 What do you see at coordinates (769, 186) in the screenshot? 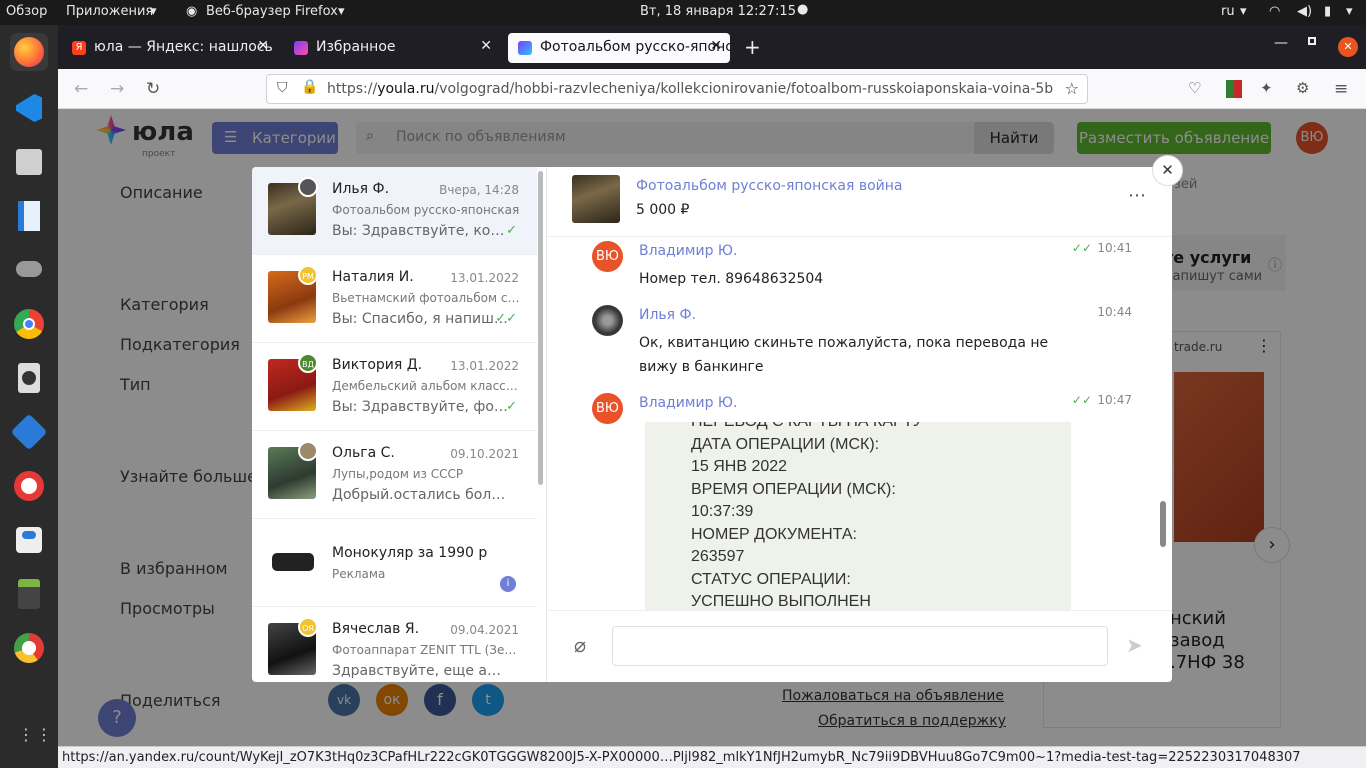
I see `listing-title-link: Фотоальбом русско-японская война` at bounding box center [769, 186].